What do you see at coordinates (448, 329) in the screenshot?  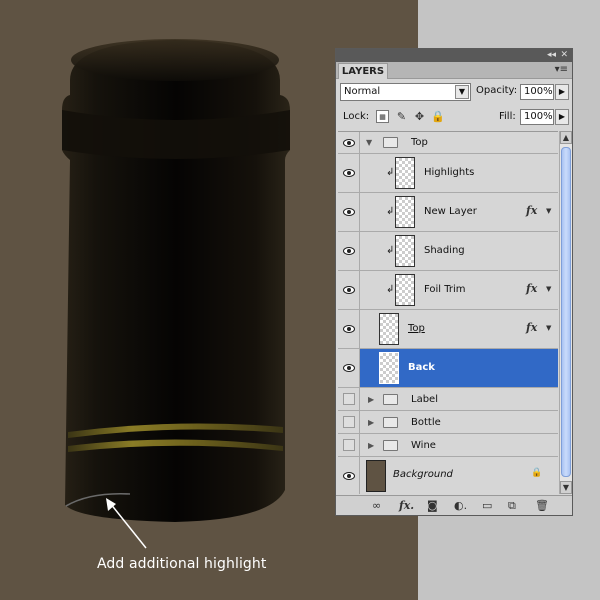 I see `layer-top: Top fx ▼` at bounding box center [448, 329].